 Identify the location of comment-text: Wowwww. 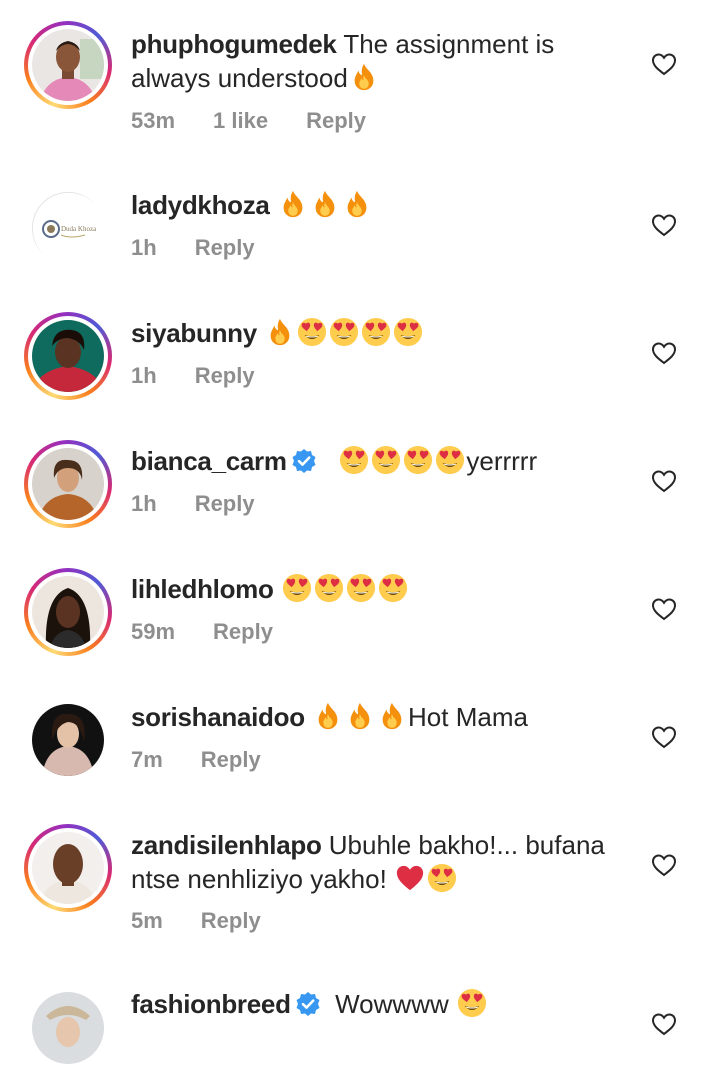
(392, 1004).